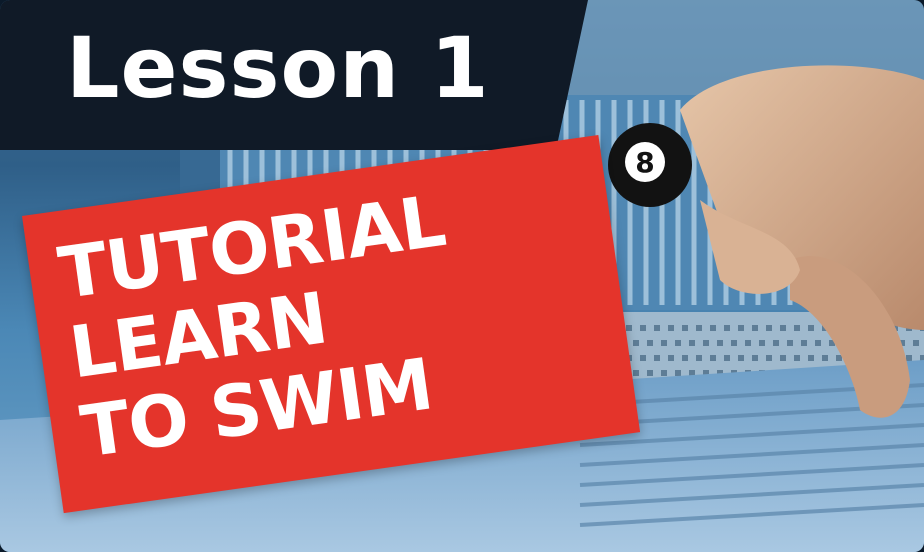  Describe the element at coordinates (644, 162) in the screenshot. I see `cap-number: 8` at that location.